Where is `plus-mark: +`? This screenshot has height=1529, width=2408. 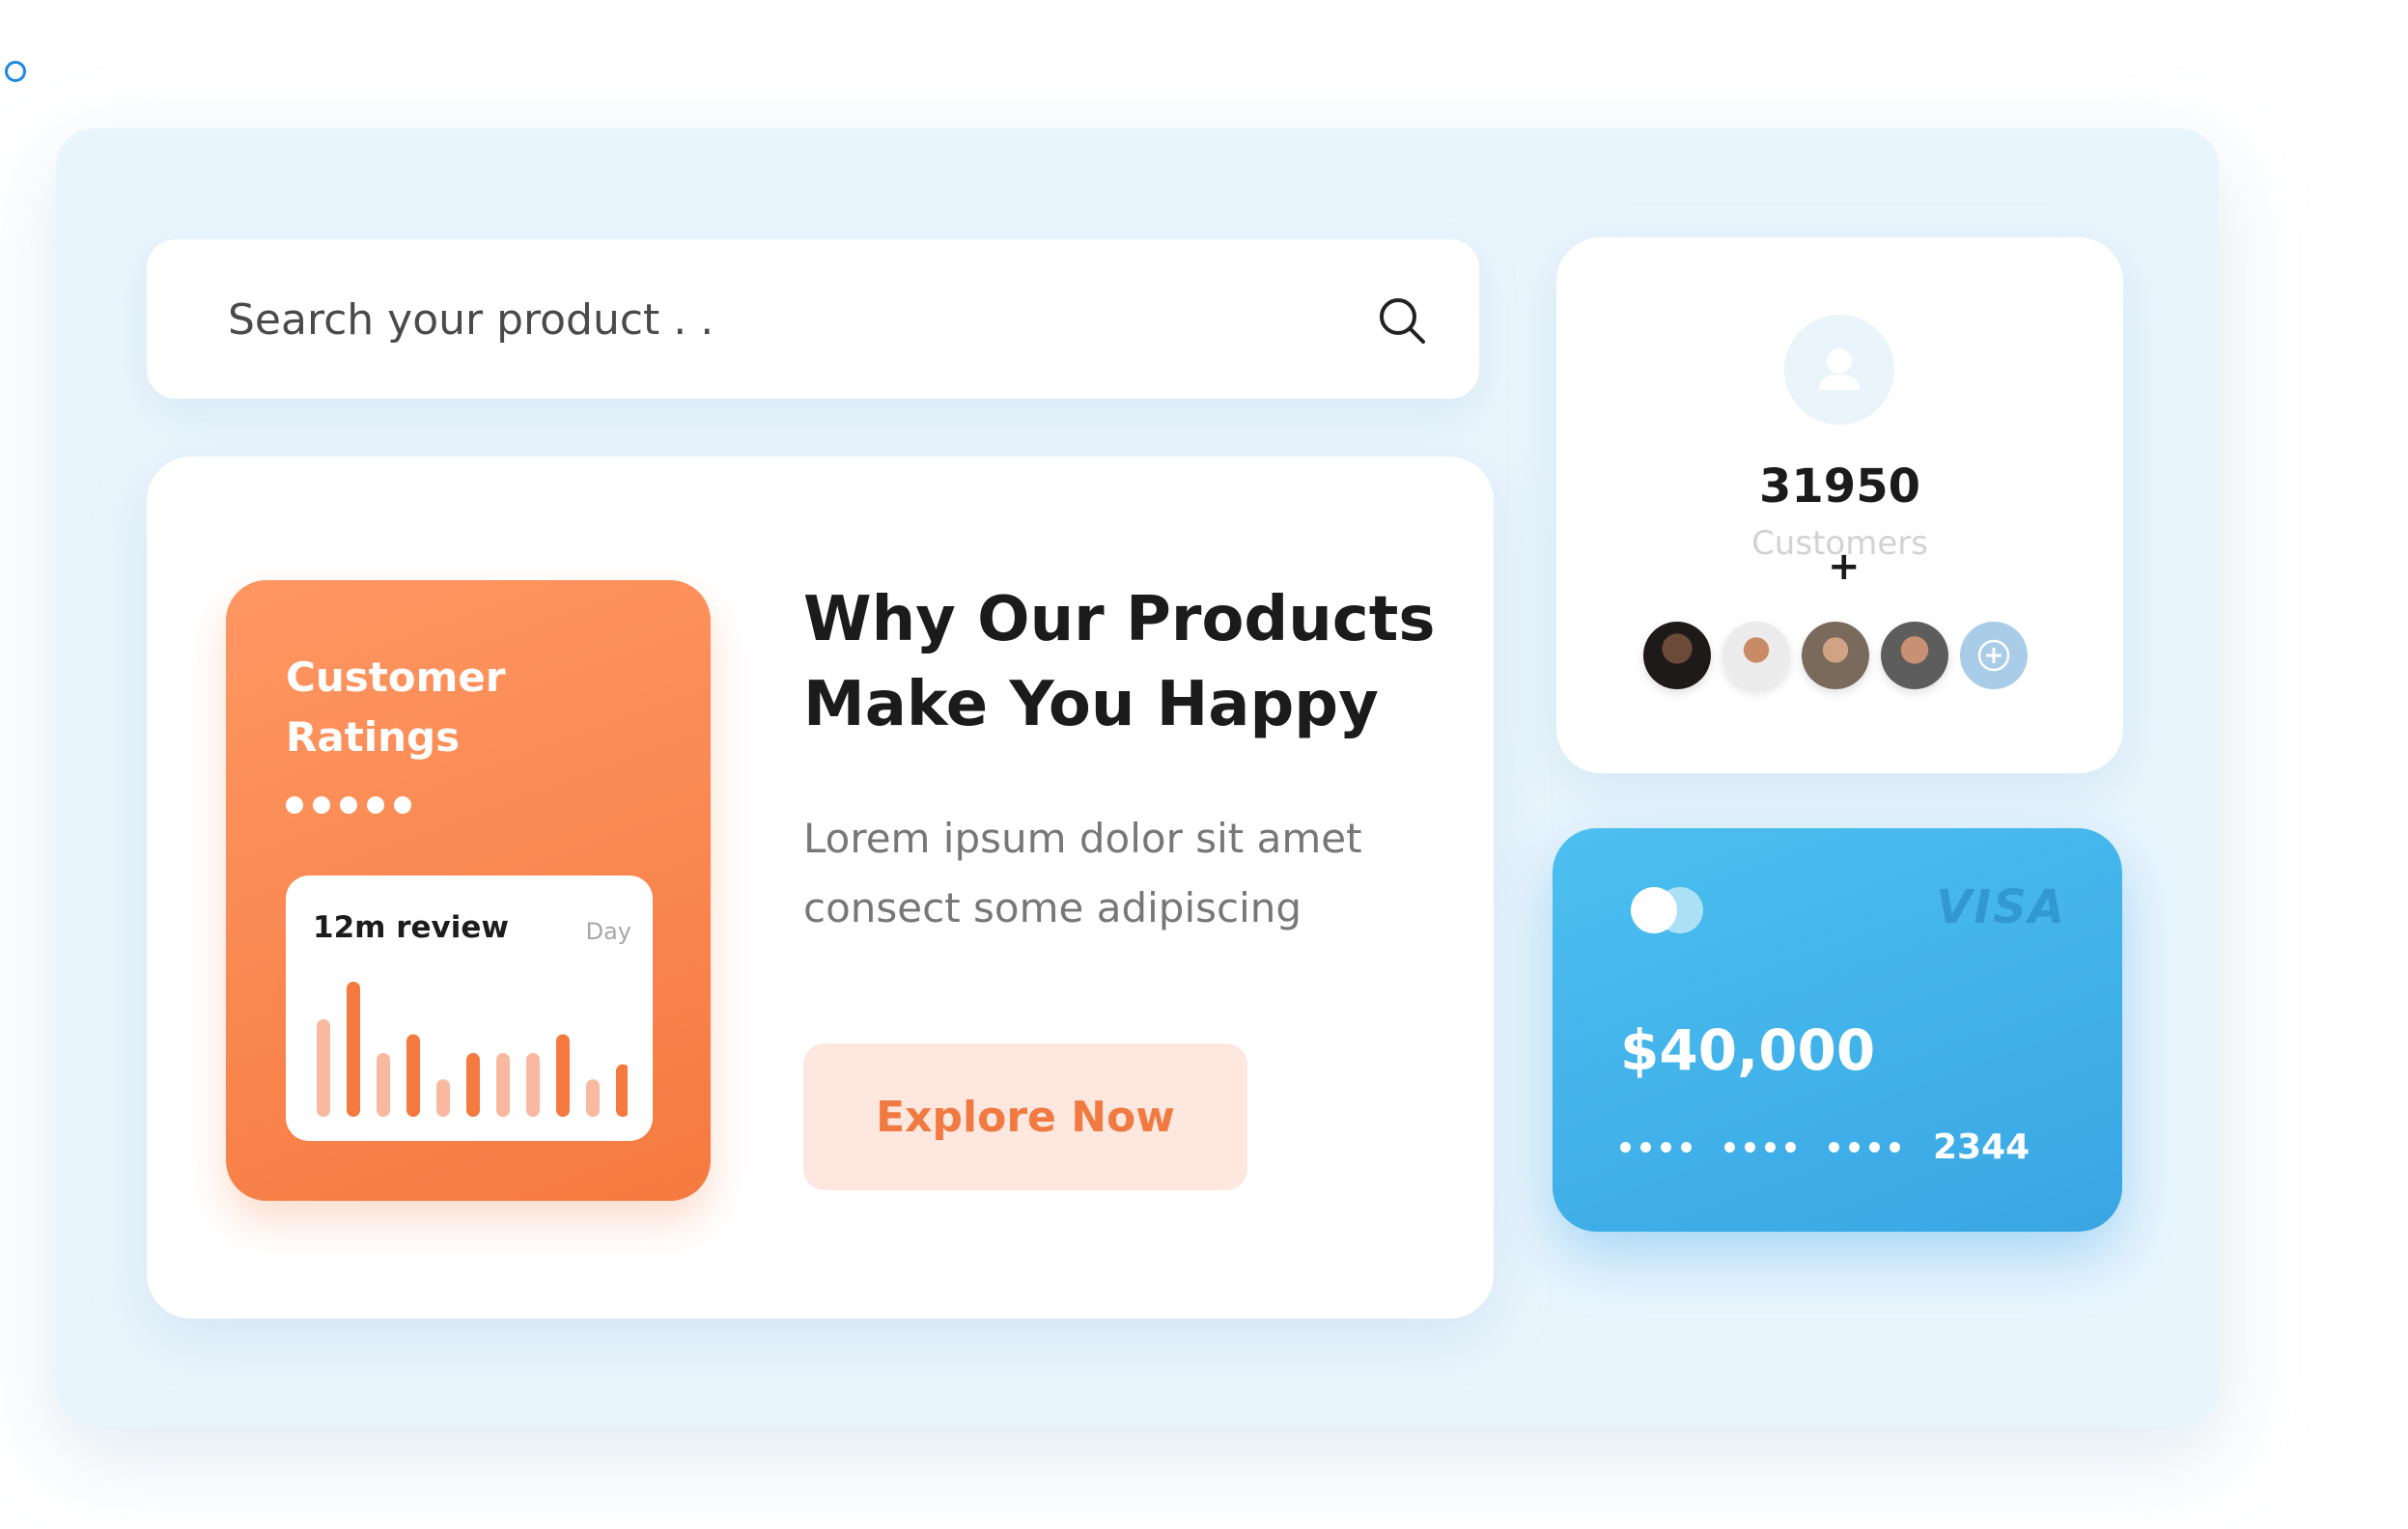
plus-mark: + is located at coordinates (1845, 567).